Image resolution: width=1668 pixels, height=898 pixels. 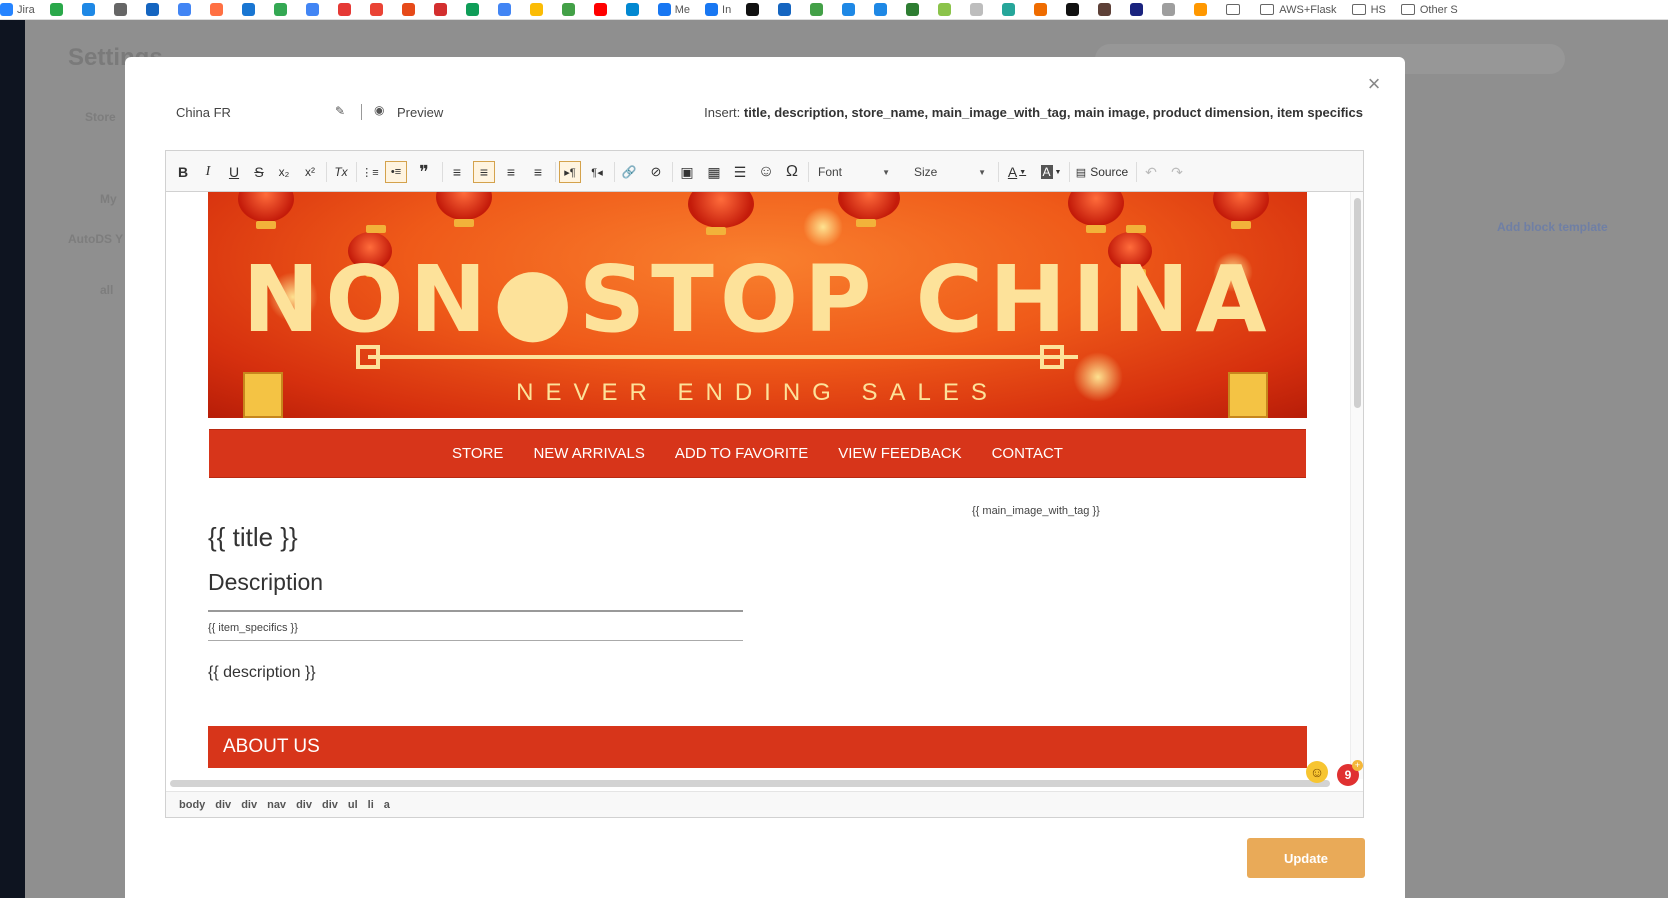 I want to click on text-direction-ltr-button: ▸¶, so click(x=570, y=172).